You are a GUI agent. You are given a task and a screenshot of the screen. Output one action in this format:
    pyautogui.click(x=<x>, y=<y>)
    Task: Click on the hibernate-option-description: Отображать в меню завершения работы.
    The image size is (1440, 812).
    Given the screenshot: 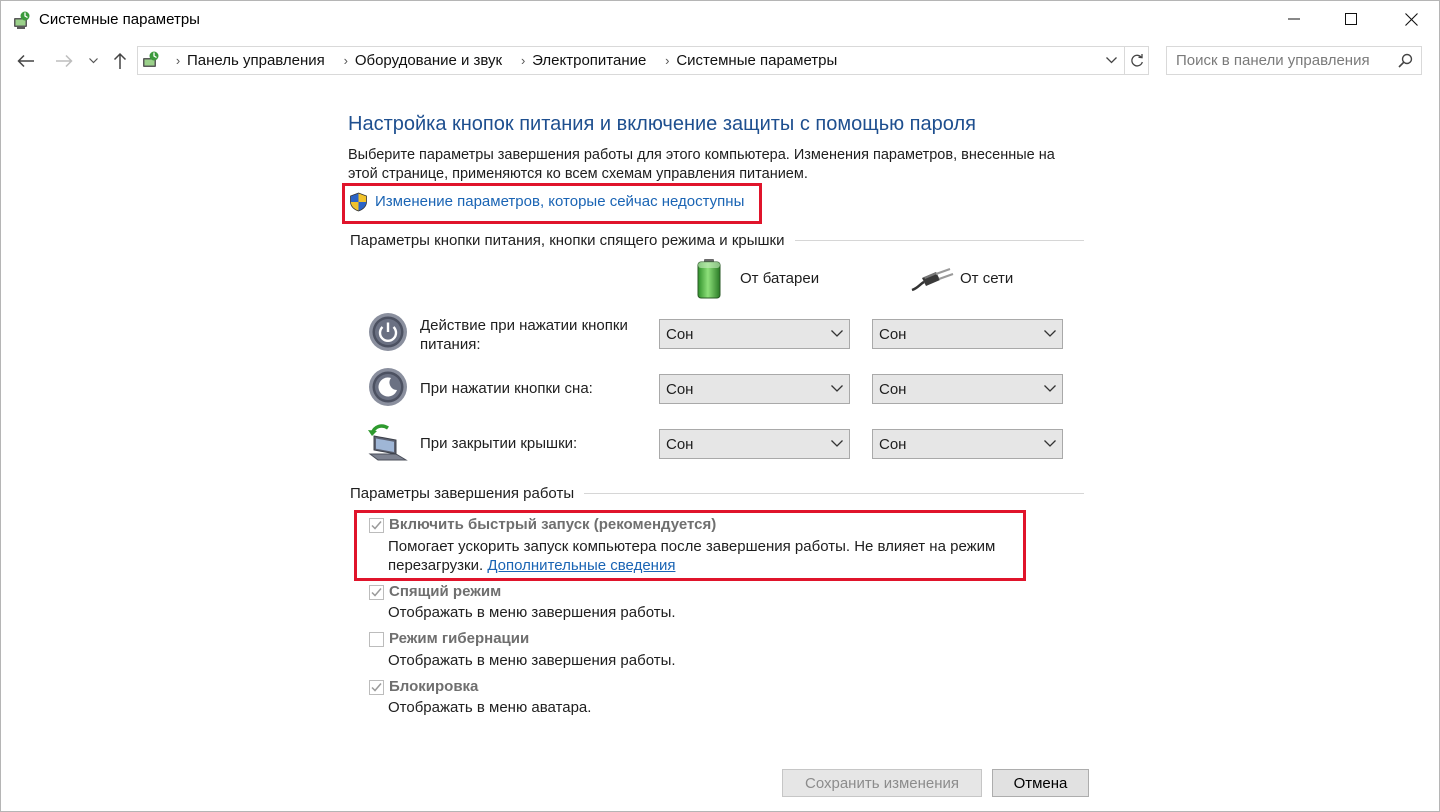 What is the action you would take?
    pyautogui.click(x=532, y=660)
    